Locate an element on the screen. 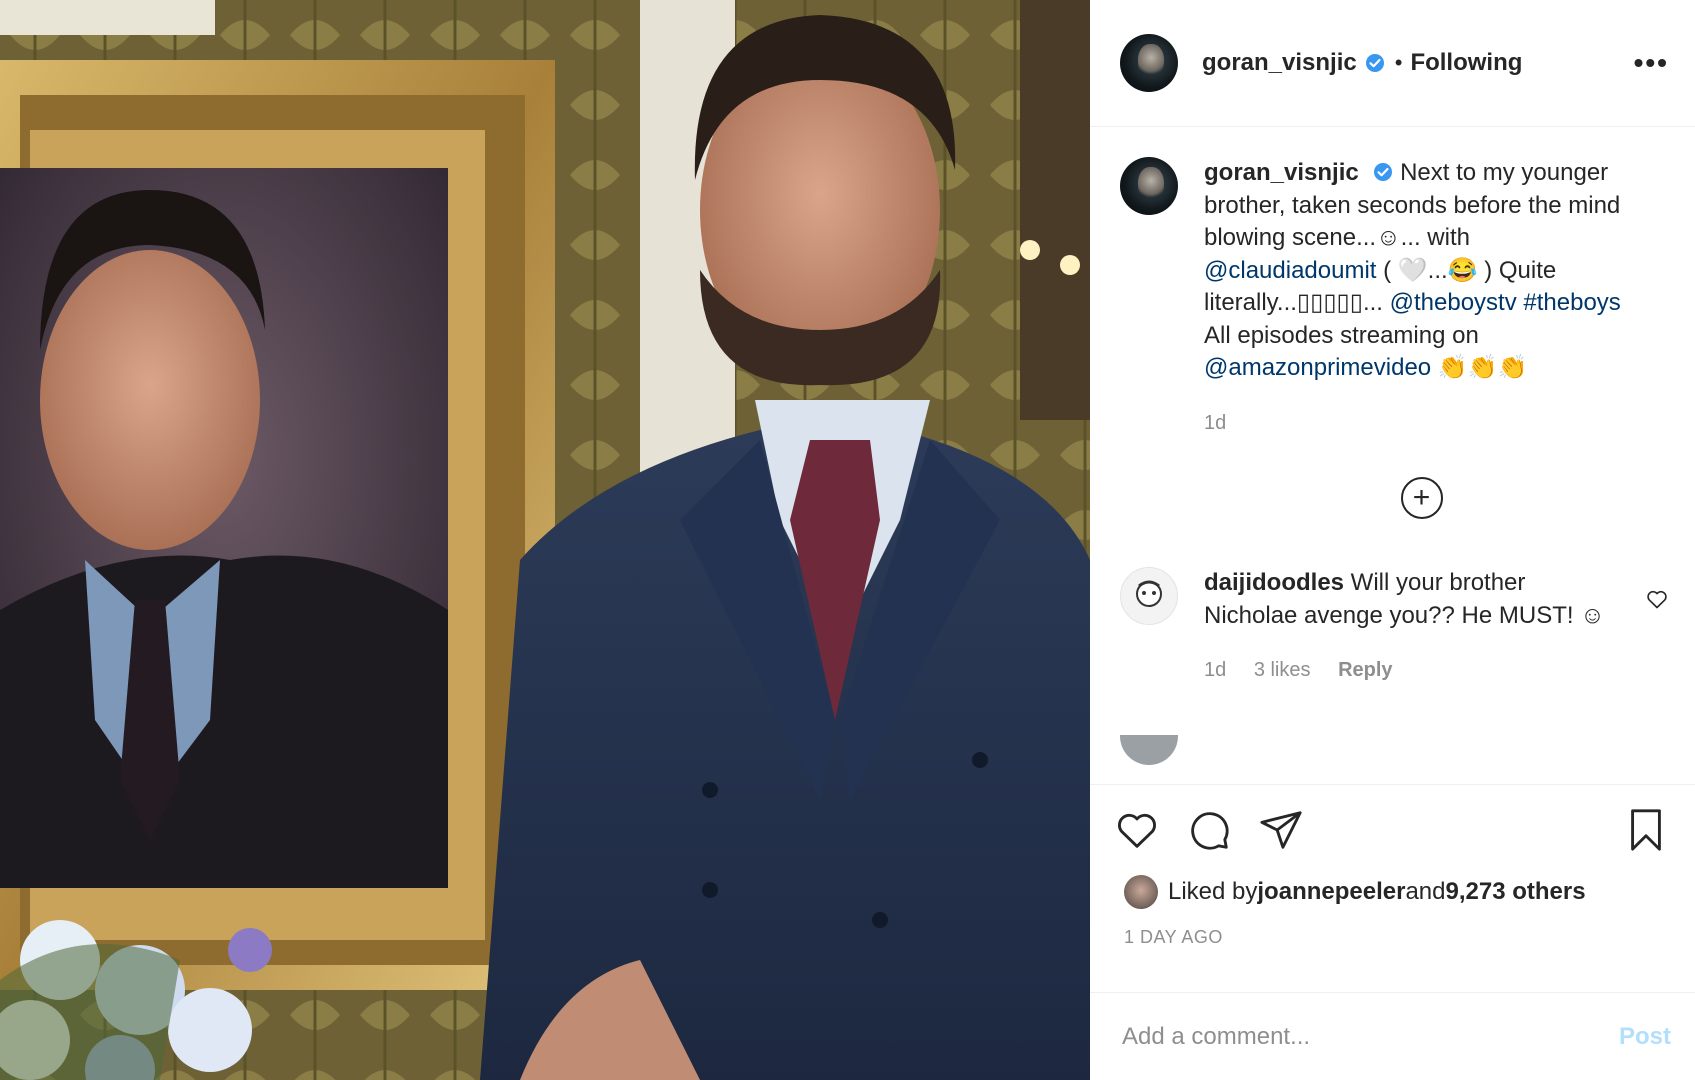 This screenshot has width=1695, height=1080. likes-middle: and is located at coordinates (1425, 891).